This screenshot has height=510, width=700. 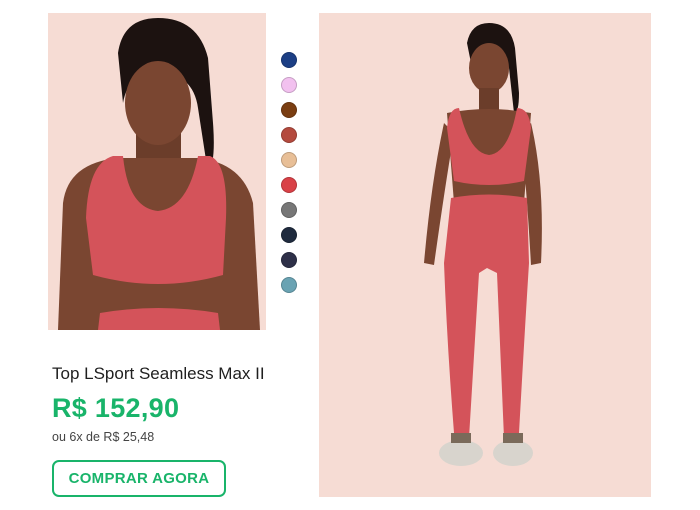 I want to click on color-swatches, so click(x=290, y=177).